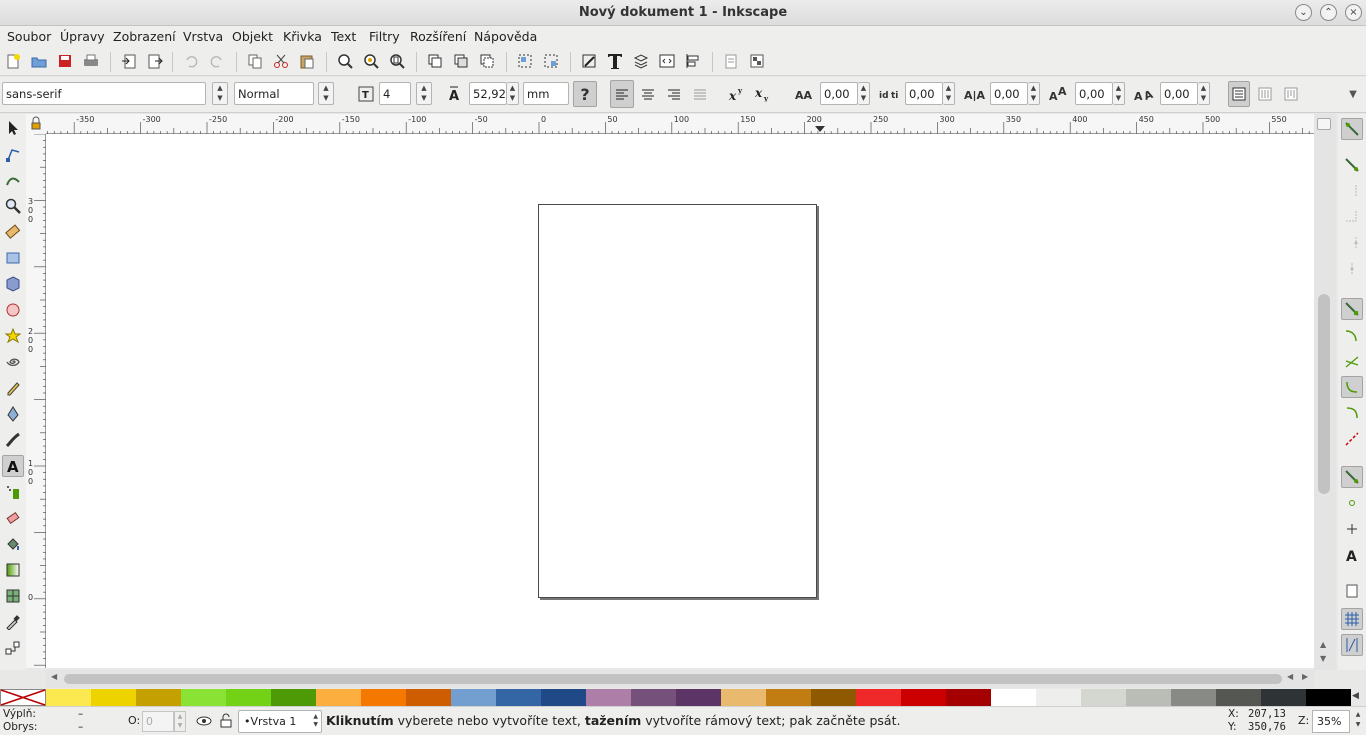 This screenshot has height=735, width=1366. Describe the element at coordinates (281, 61) in the screenshot. I see `cut-icon` at that location.